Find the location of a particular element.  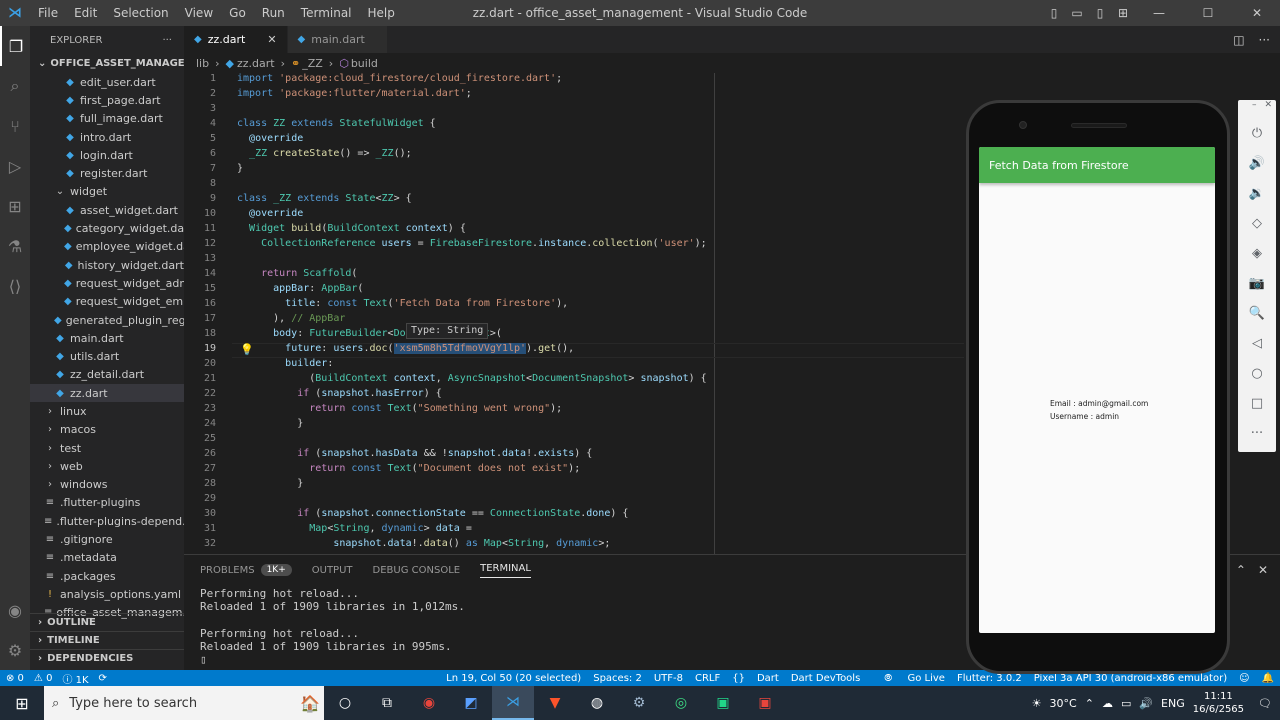

tree-item: ◆ history_widget.dart is located at coordinates (107, 265).